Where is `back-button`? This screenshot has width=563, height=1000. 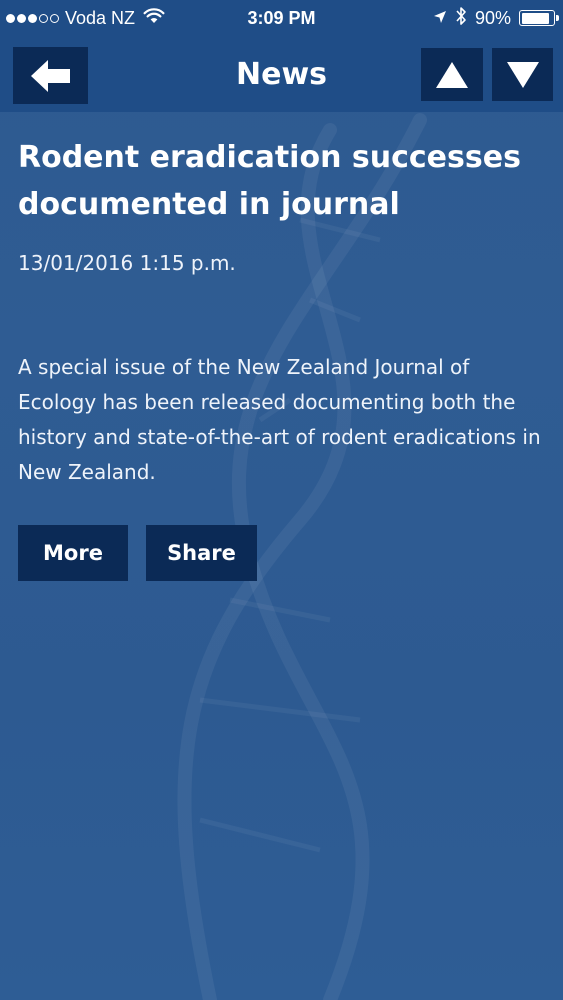
back-button is located at coordinates (50, 75).